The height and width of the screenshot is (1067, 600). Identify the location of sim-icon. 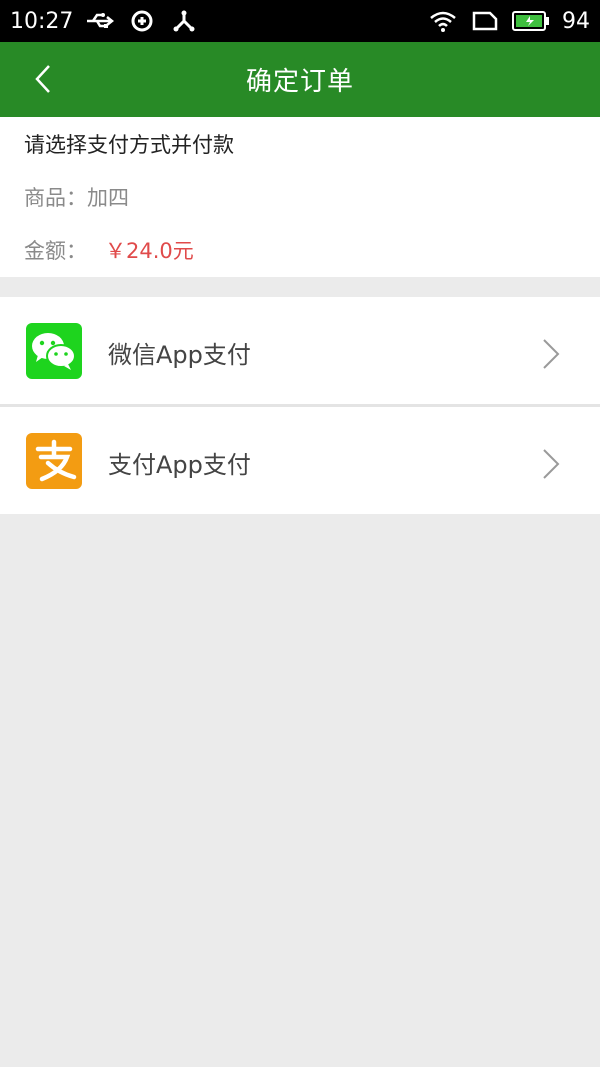
(485, 21).